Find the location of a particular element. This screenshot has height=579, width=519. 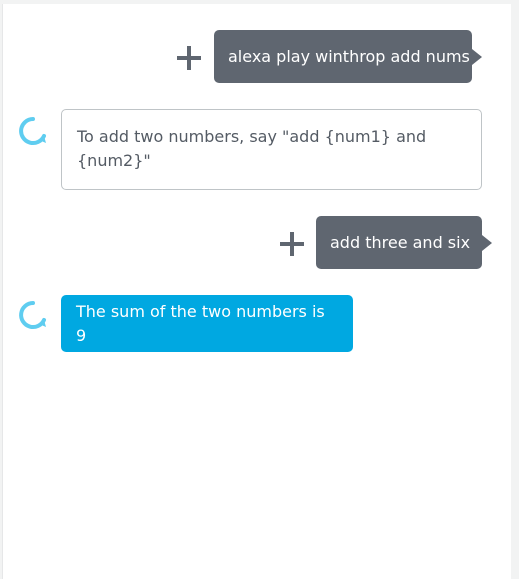

alexa-response-bubble-latest: The sum of the two numbers is 9 is located at coordinates (207, 323).